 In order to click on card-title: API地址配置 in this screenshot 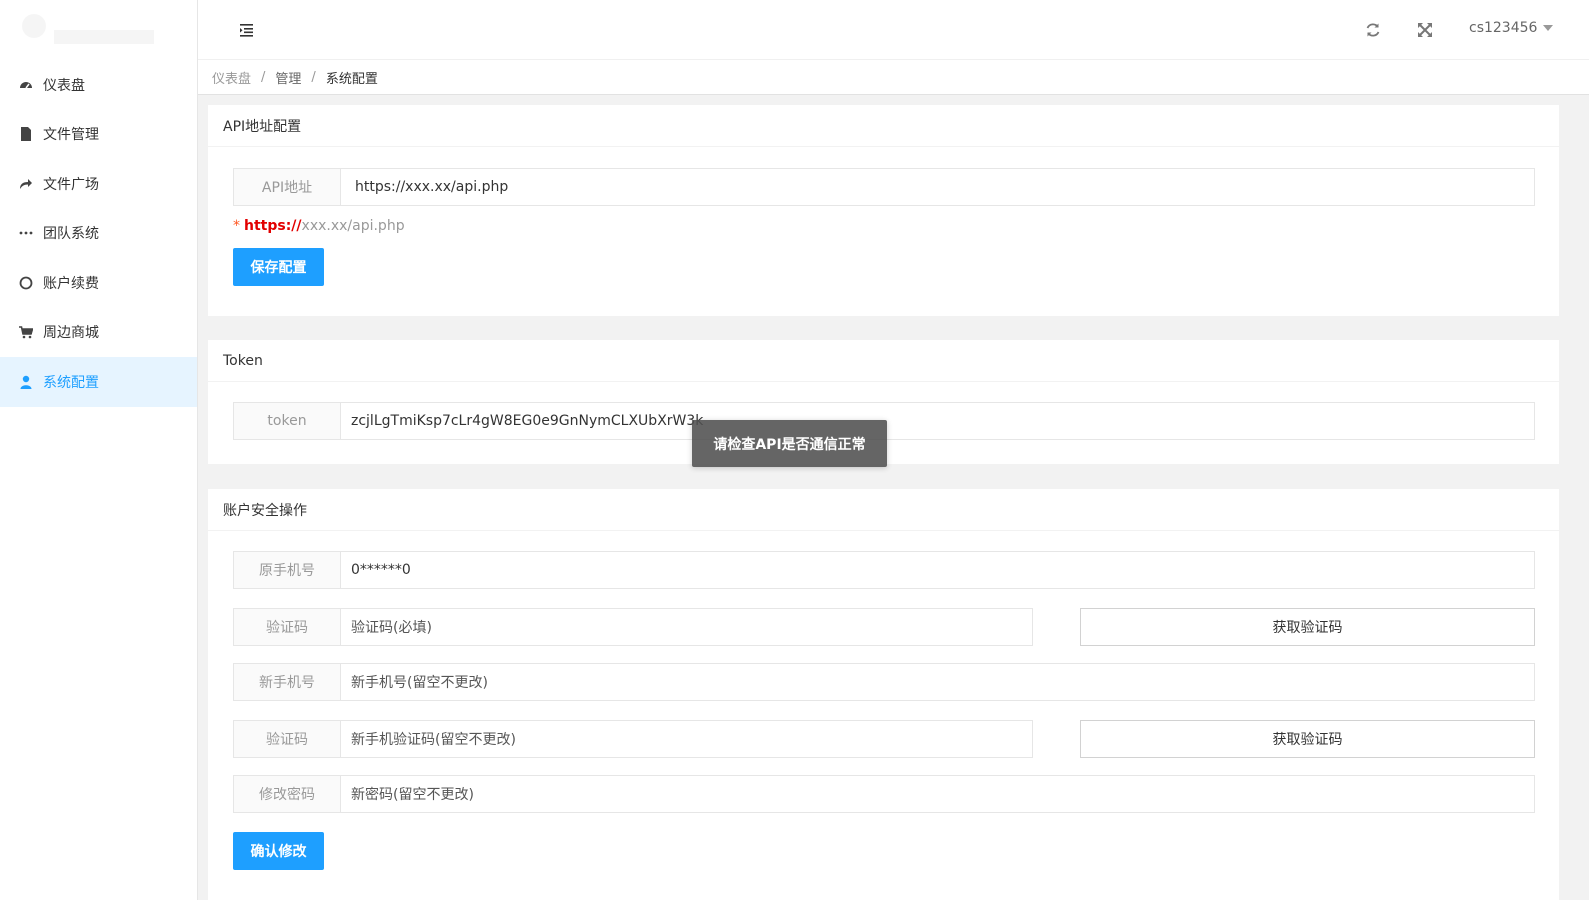, I will do `click(883, 126)`.